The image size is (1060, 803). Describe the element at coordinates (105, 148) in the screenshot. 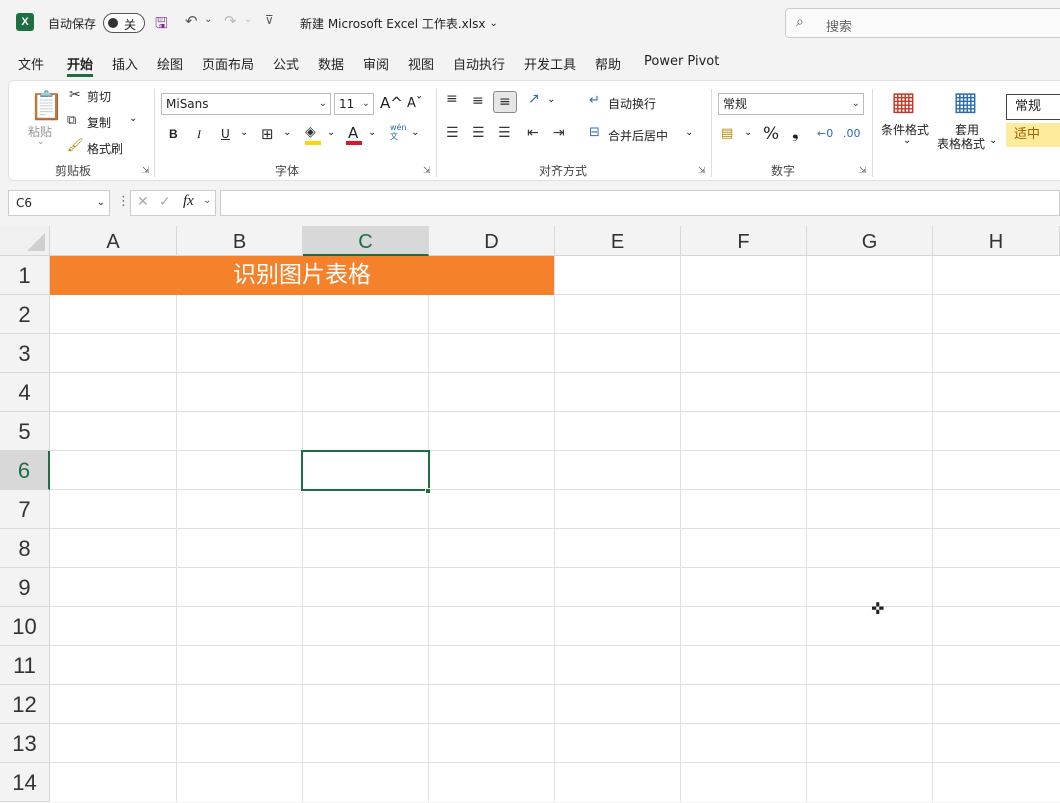

I see `format-painter-button: 格式刷` at that location.